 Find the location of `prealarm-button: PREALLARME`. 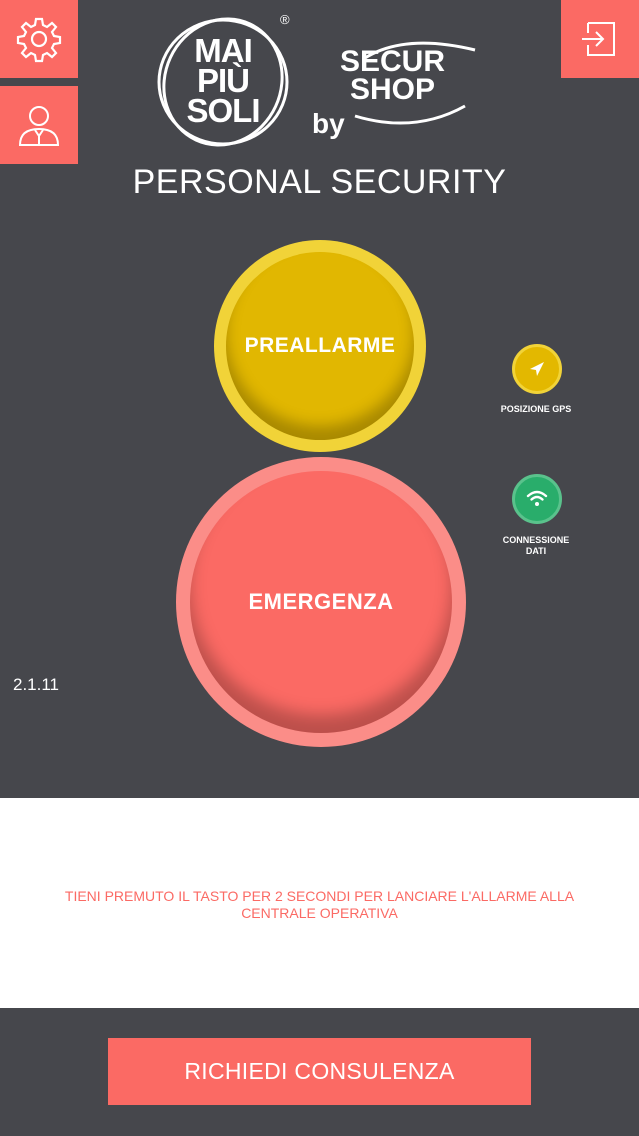

prealarm-button: PREALLARME is located at coordinates (320, 346).